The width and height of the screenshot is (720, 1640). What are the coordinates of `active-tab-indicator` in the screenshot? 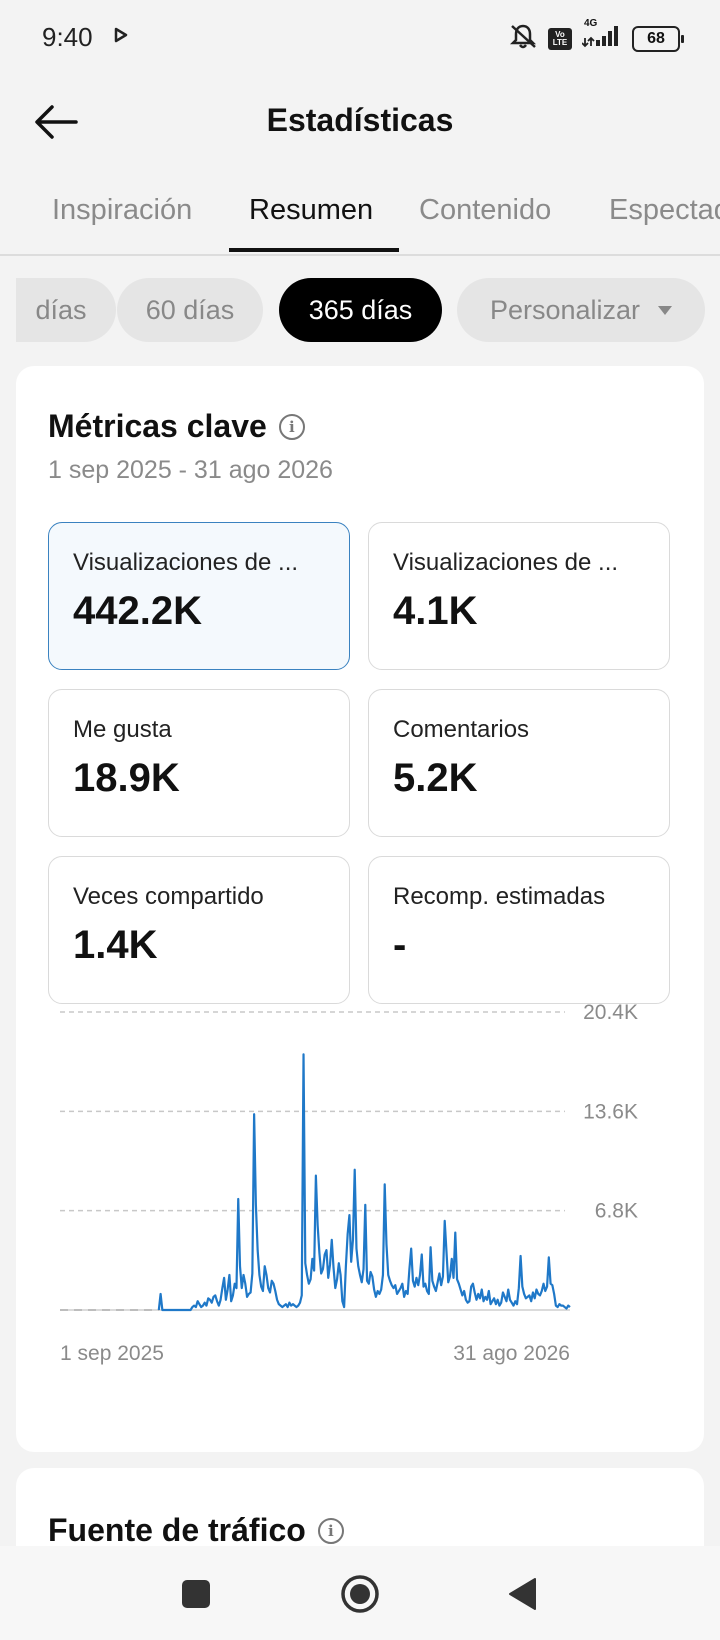 It's located at (314, 250).